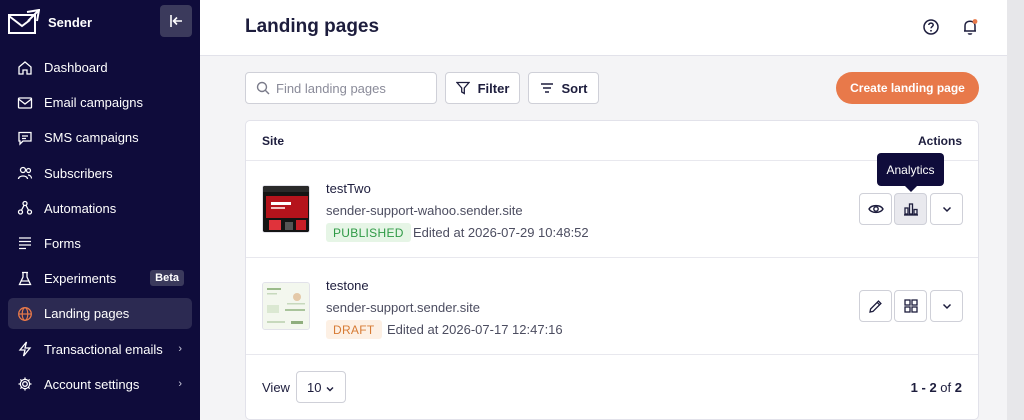  What do you see at coordinates (70, 22) in the screenshot?
I see `brand-name: Sender` at bounding box center [70, 22].